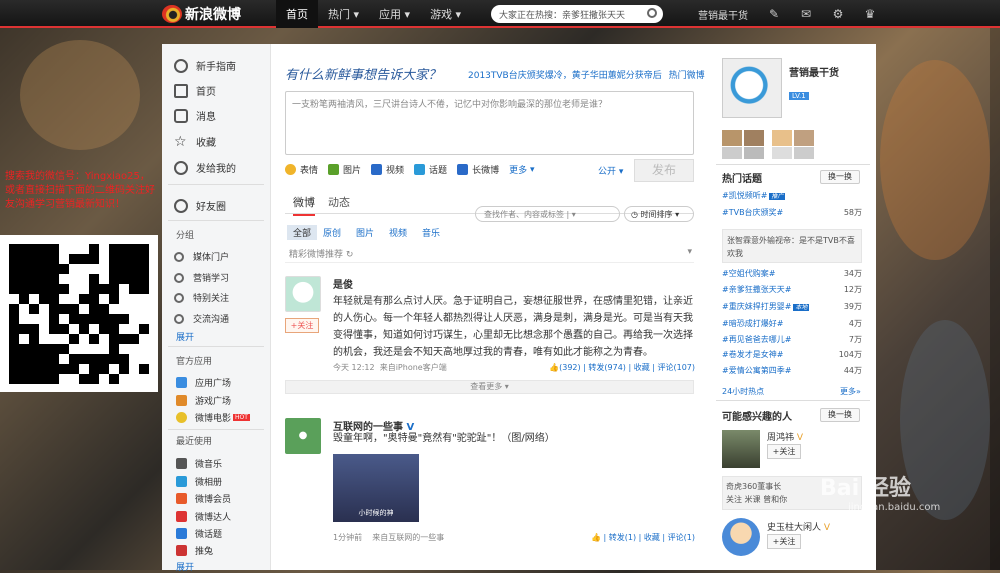  What do you see at coordinates (792, 212) in the screenshot?
I see `hot-topic: #TVB台庆颁奖# 58万` at bounding box center [792, 212].